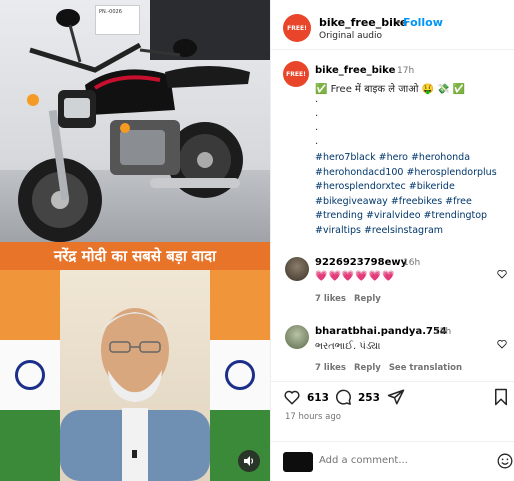  I want to click on share-icon, so click(396, 397).